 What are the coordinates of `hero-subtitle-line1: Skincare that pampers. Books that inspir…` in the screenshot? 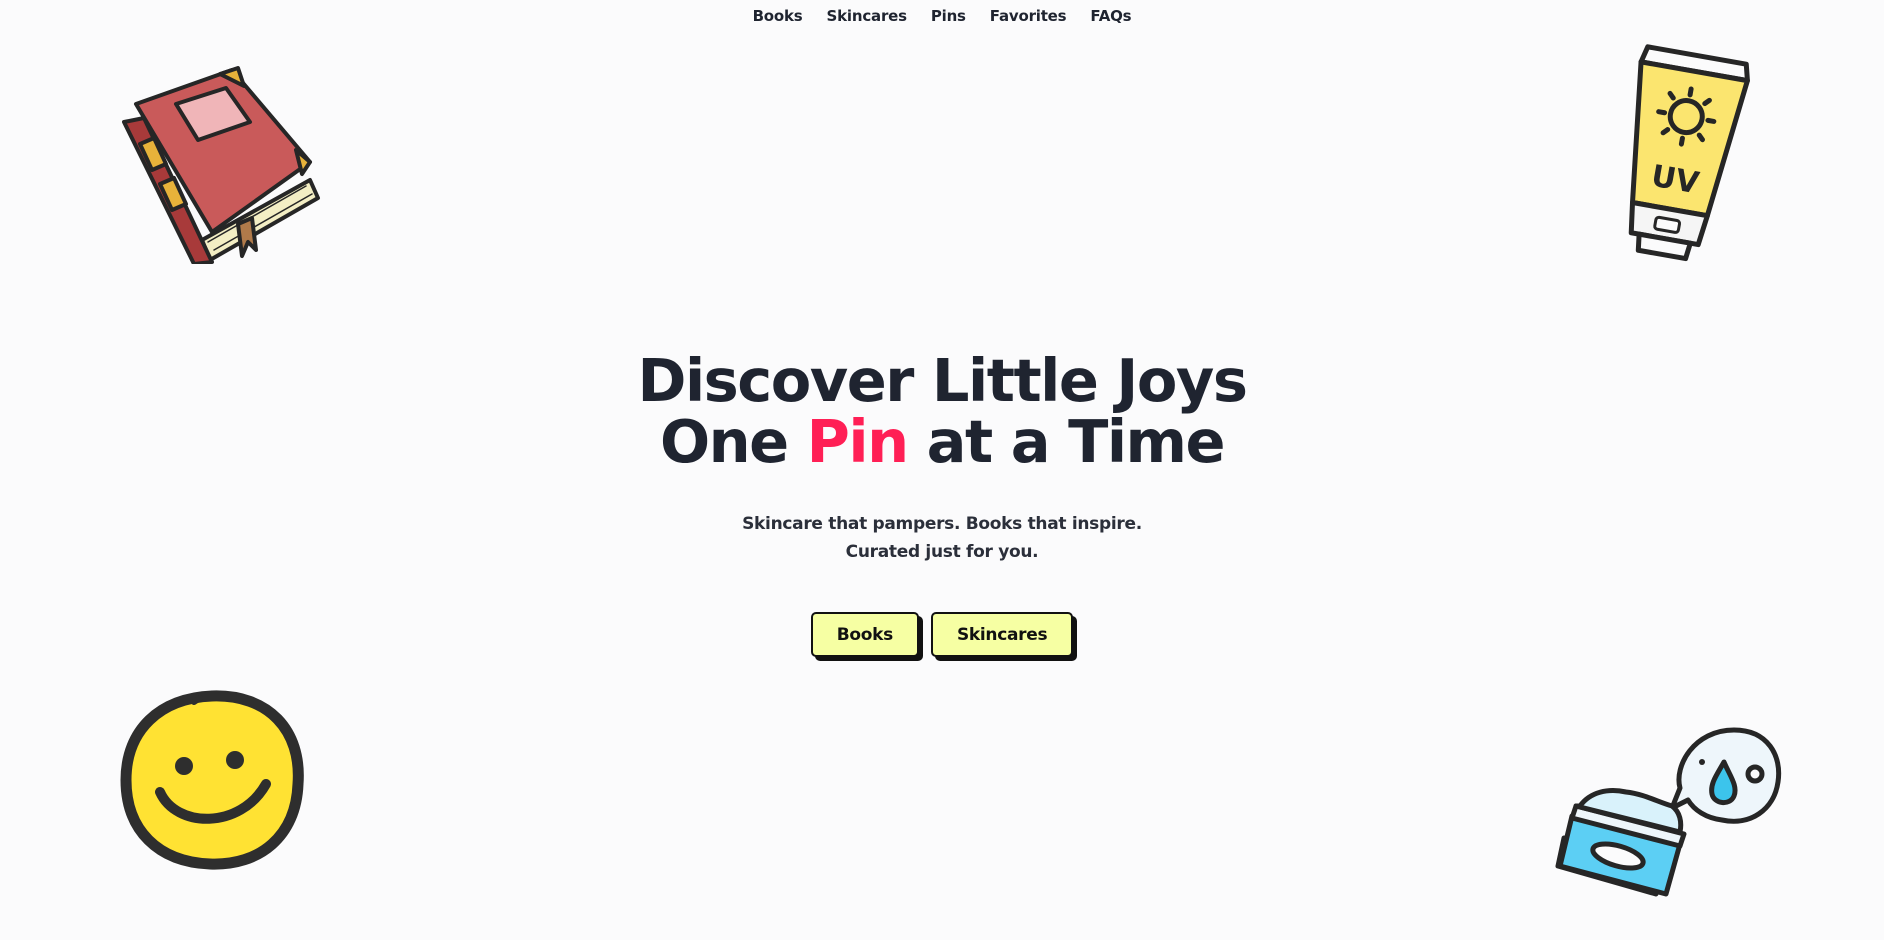 It's located at (942, 524).